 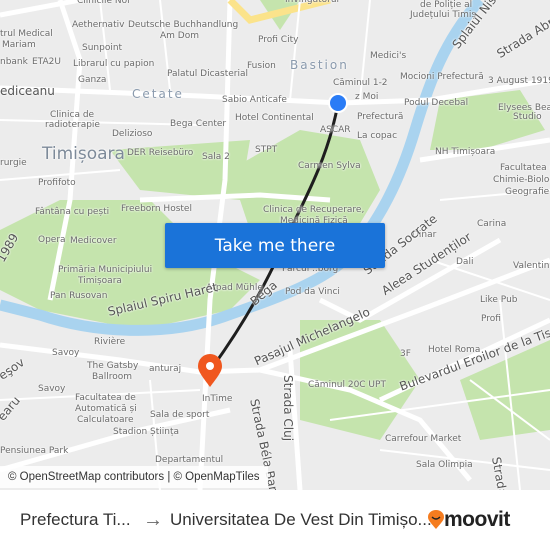 What do you see at coordinates (266, 150) in the screenshot?
I see `map-label: STPT` at bounding box center [266, 150].